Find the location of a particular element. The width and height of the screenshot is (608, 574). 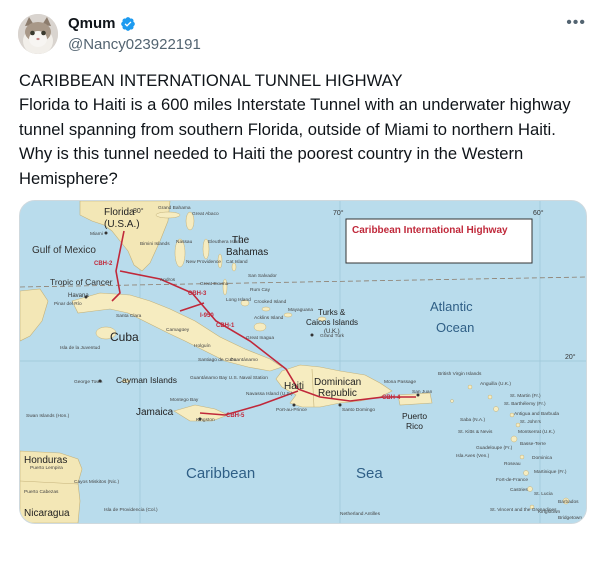

route-i950: I-950 is located at coordinates (207, 316).